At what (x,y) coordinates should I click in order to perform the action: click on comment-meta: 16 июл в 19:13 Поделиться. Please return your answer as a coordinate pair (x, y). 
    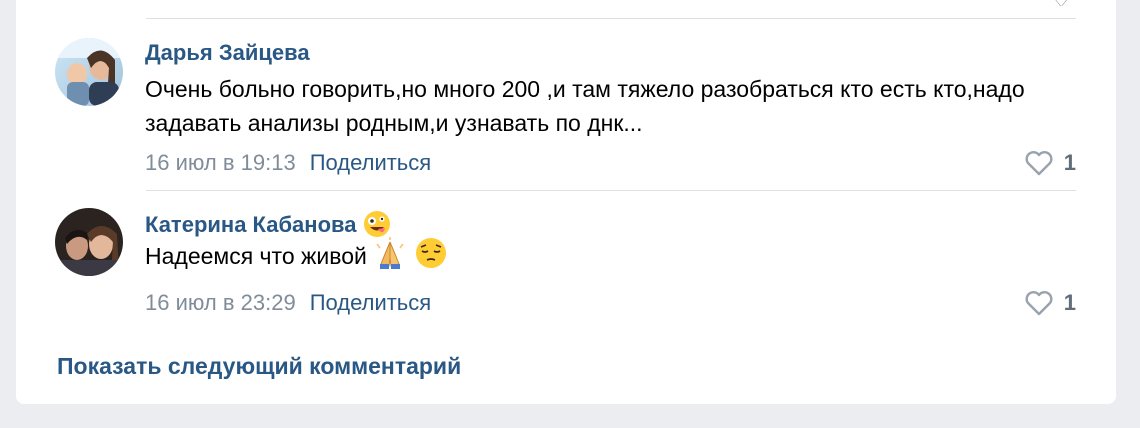
    Looking at the image, I should click on (288, 163).